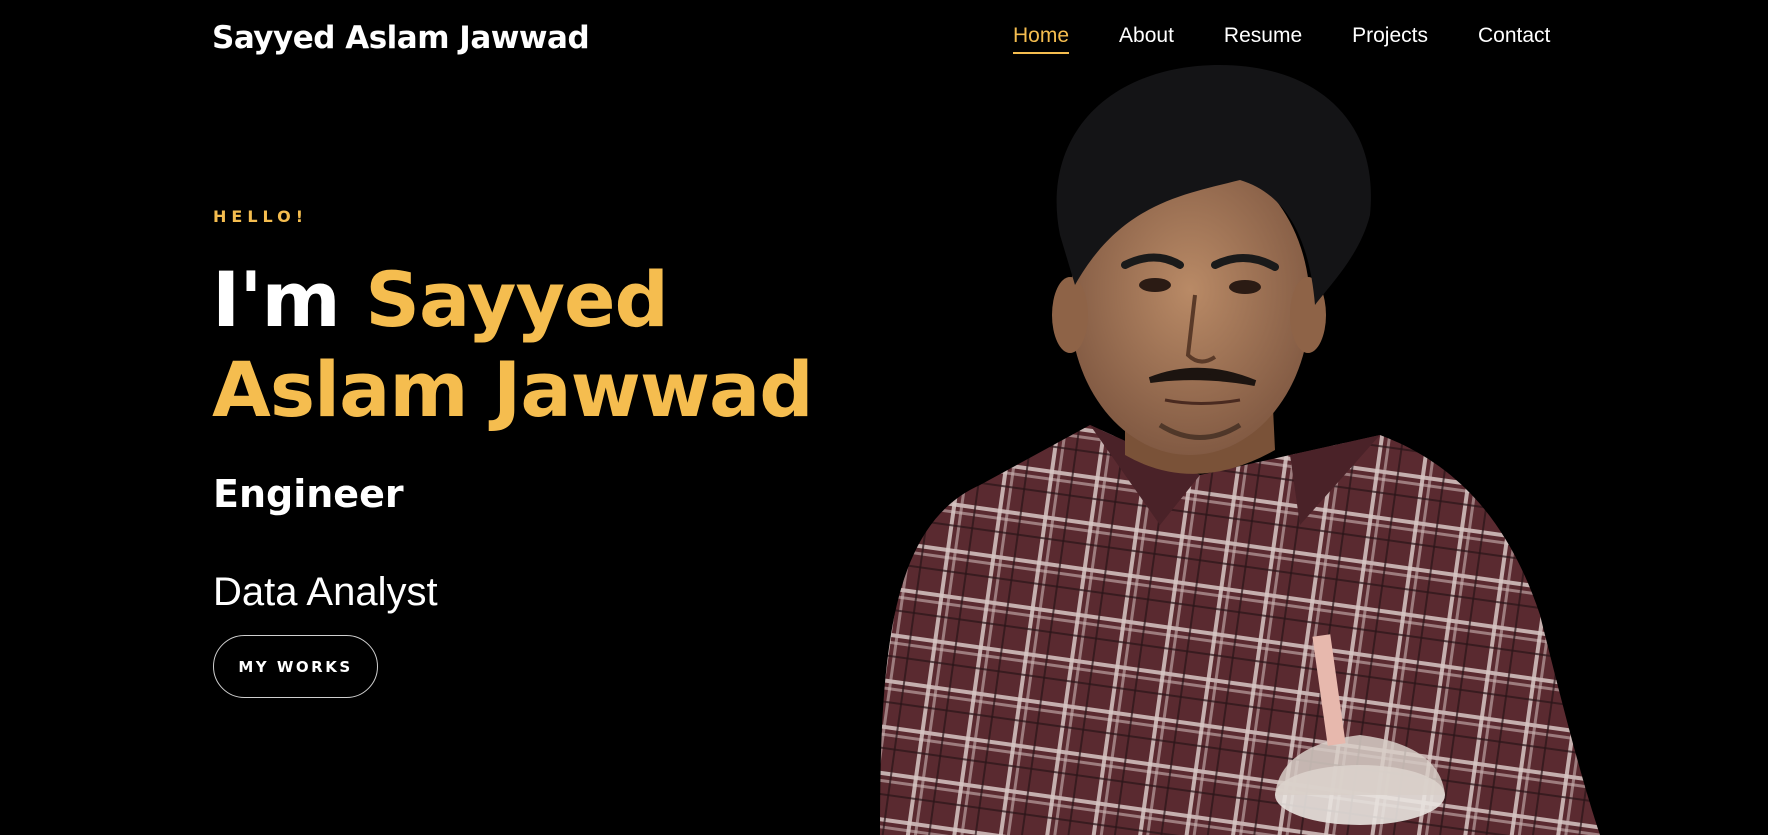 Image resolution: width=1768 pixels, height=835 pixels. I want to click on hero-headline: I'm Sayyed Aslam Jawwad, so click(562, 345).